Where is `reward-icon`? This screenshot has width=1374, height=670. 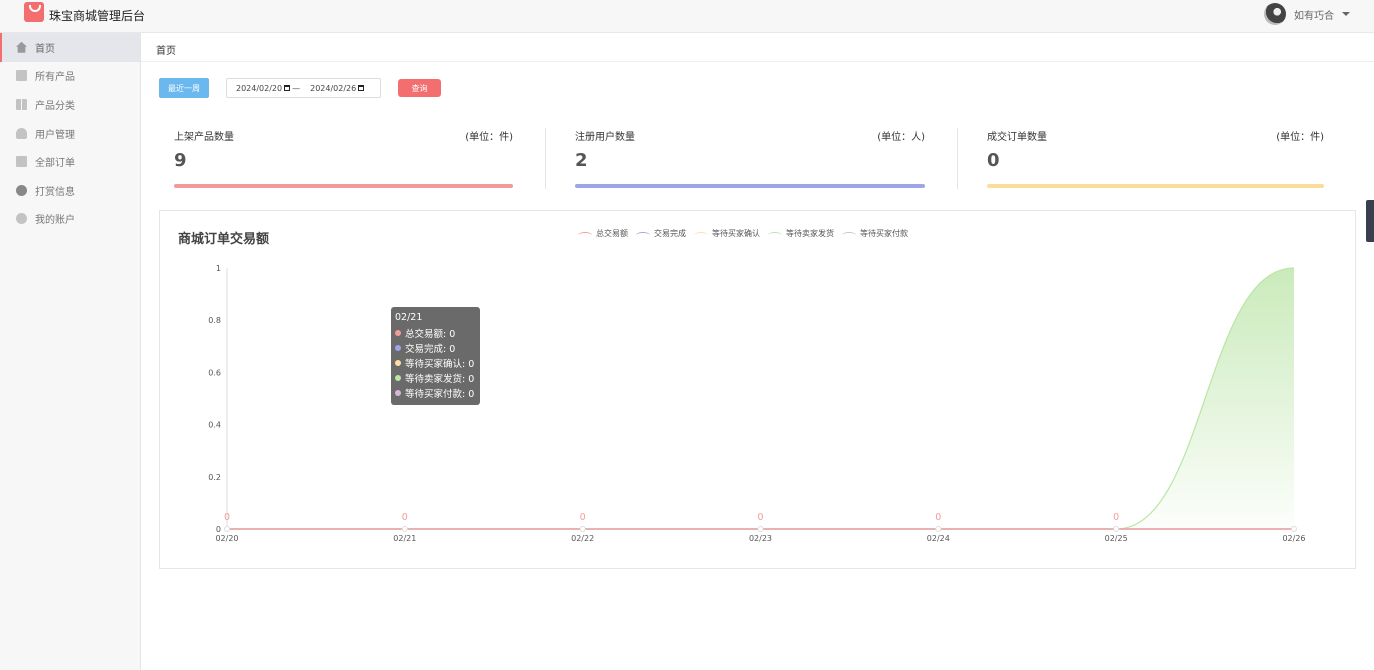 reward-icon is located at coordinates (21, 190).